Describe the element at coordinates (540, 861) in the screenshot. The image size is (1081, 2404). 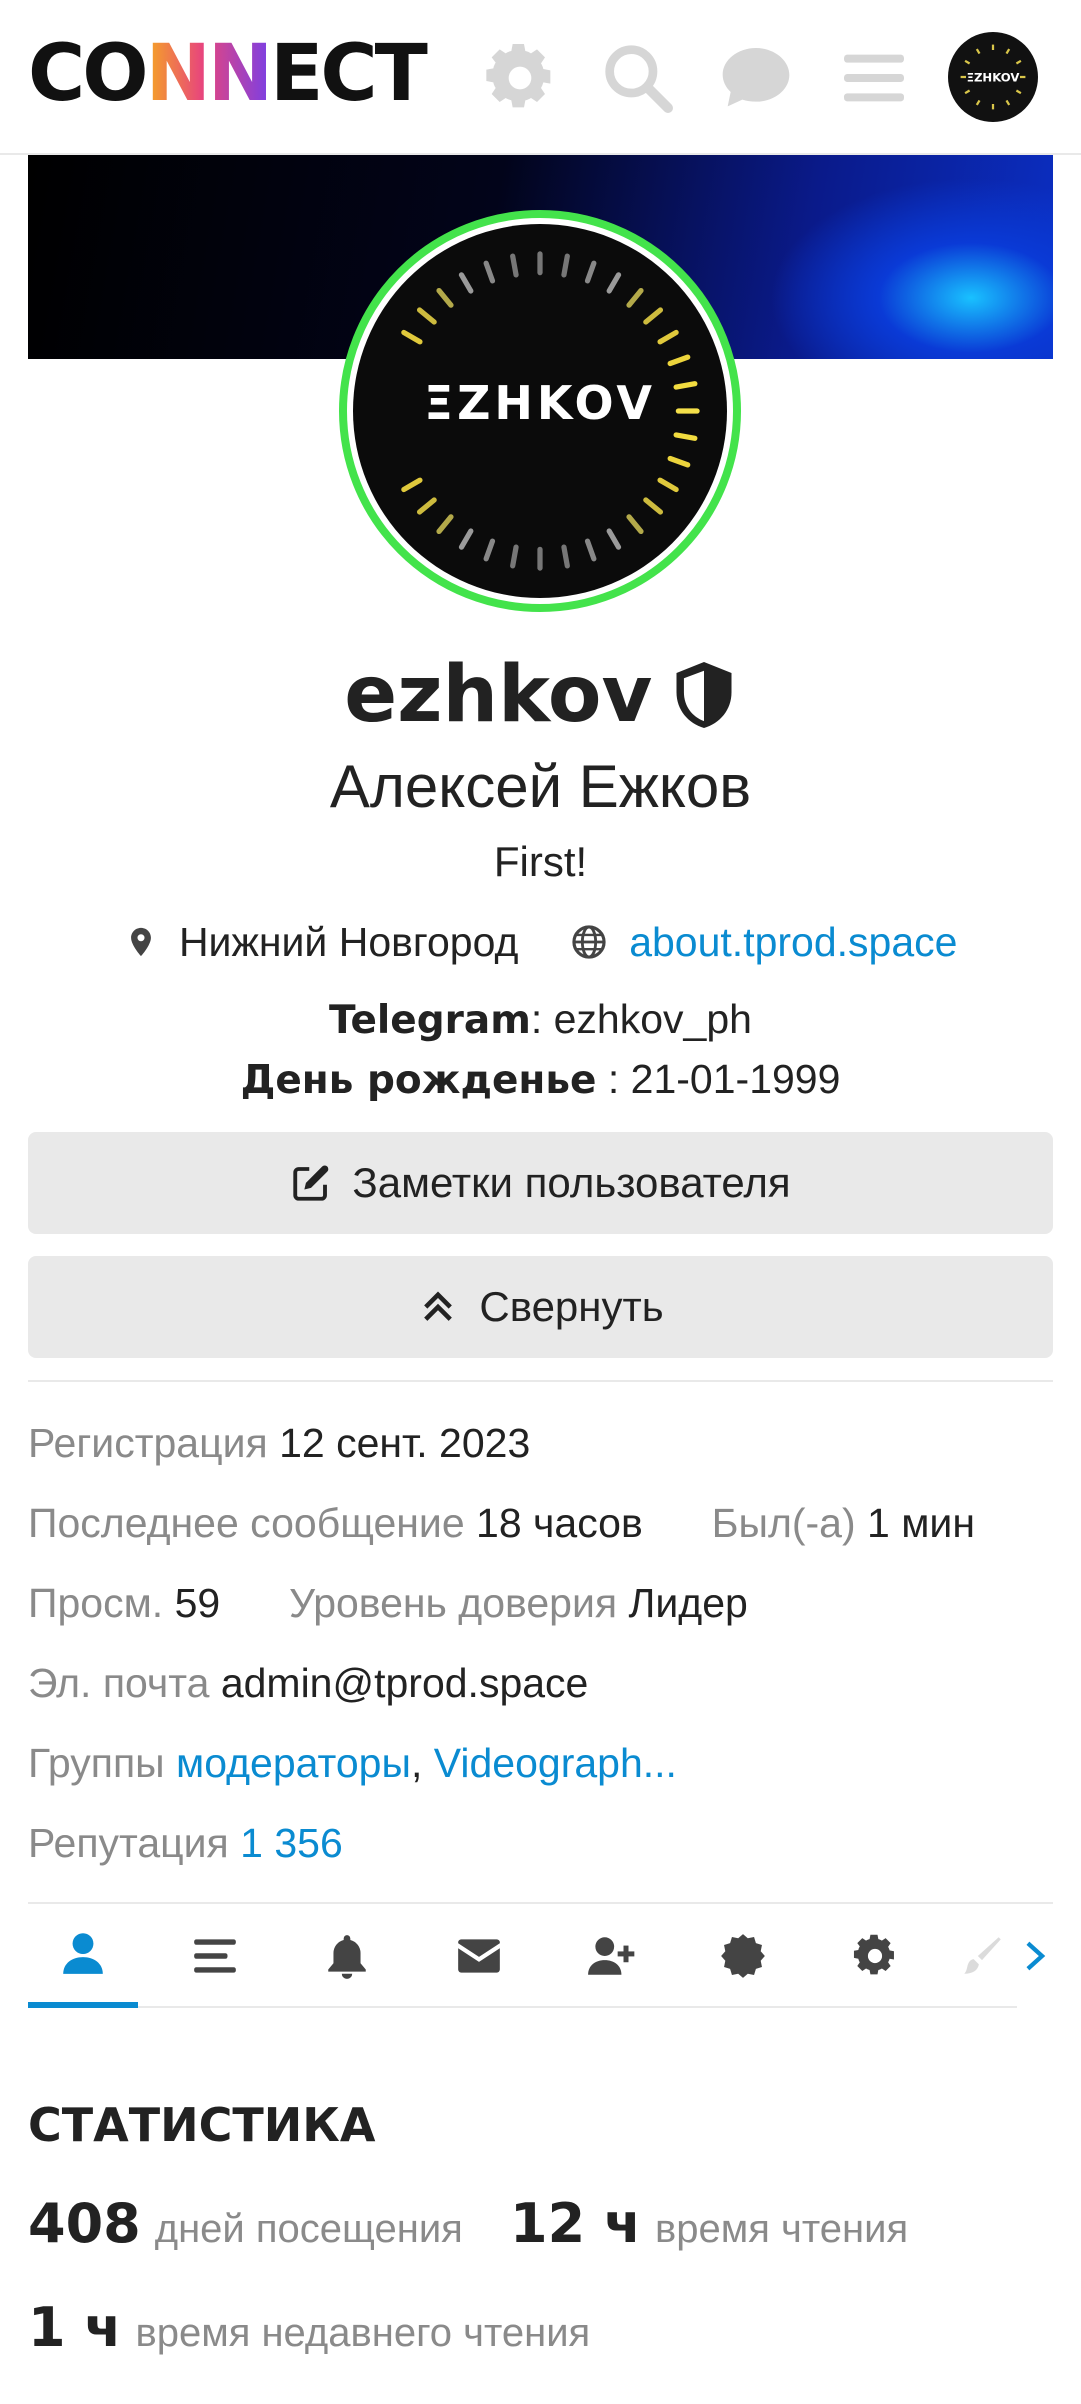
I see `user-status: First!` at that location.